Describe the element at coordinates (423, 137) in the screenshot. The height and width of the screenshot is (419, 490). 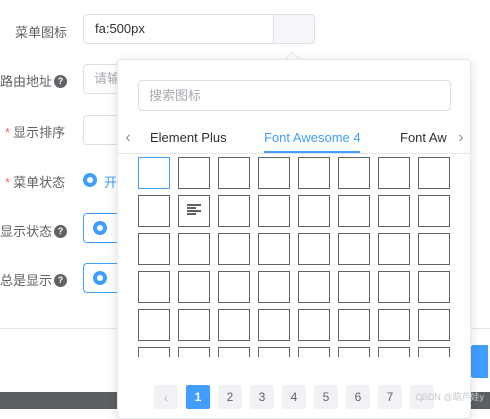
I see `tab-font-aw: Font Aw` at that location.